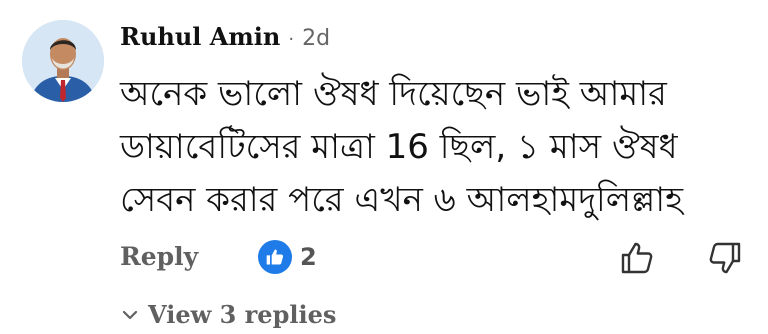  I want to click on like-count: 2, so click(308, 257).